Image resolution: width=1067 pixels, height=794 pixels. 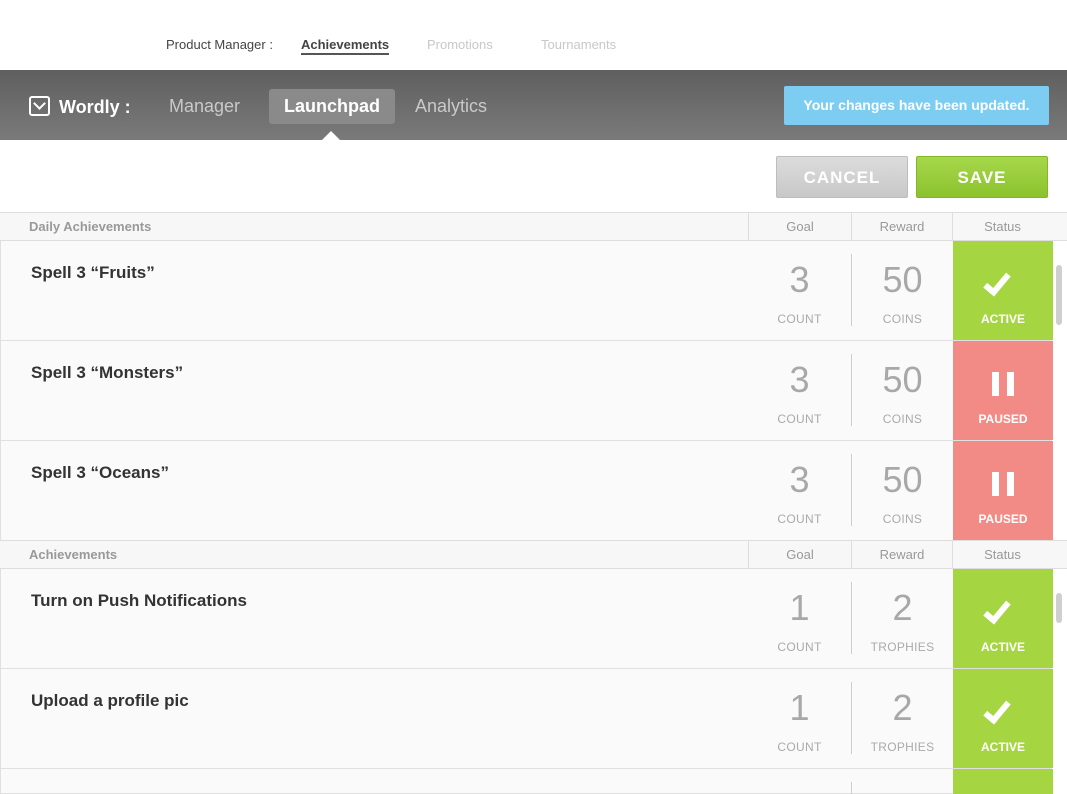 What do you see at coordinates (1059, 295) in the screenshot?
I see `daily-scrollbar` at bounding box center [1059, 295].